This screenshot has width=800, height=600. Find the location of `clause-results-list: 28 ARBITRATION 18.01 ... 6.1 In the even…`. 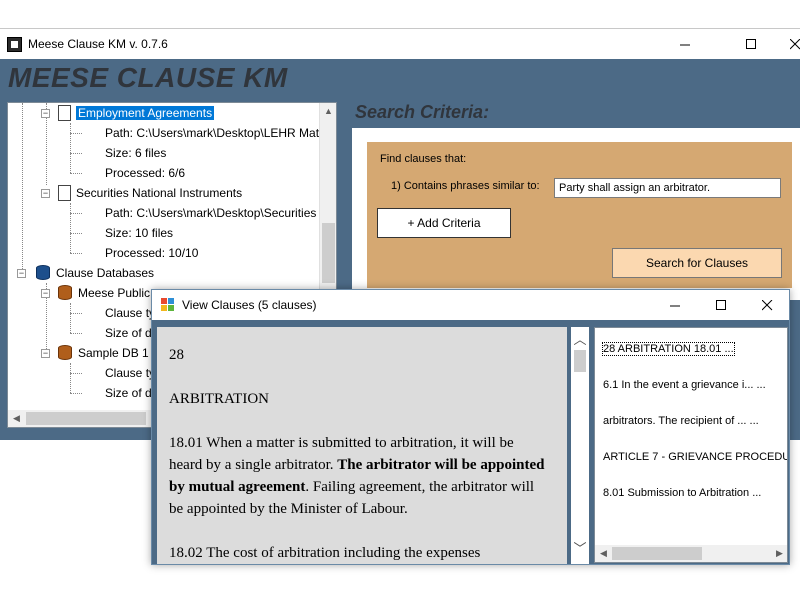

clause-results-list: 28 ARBITRATION 18.01 ... 6.1 In the even… is located at coordinates (691, 445).